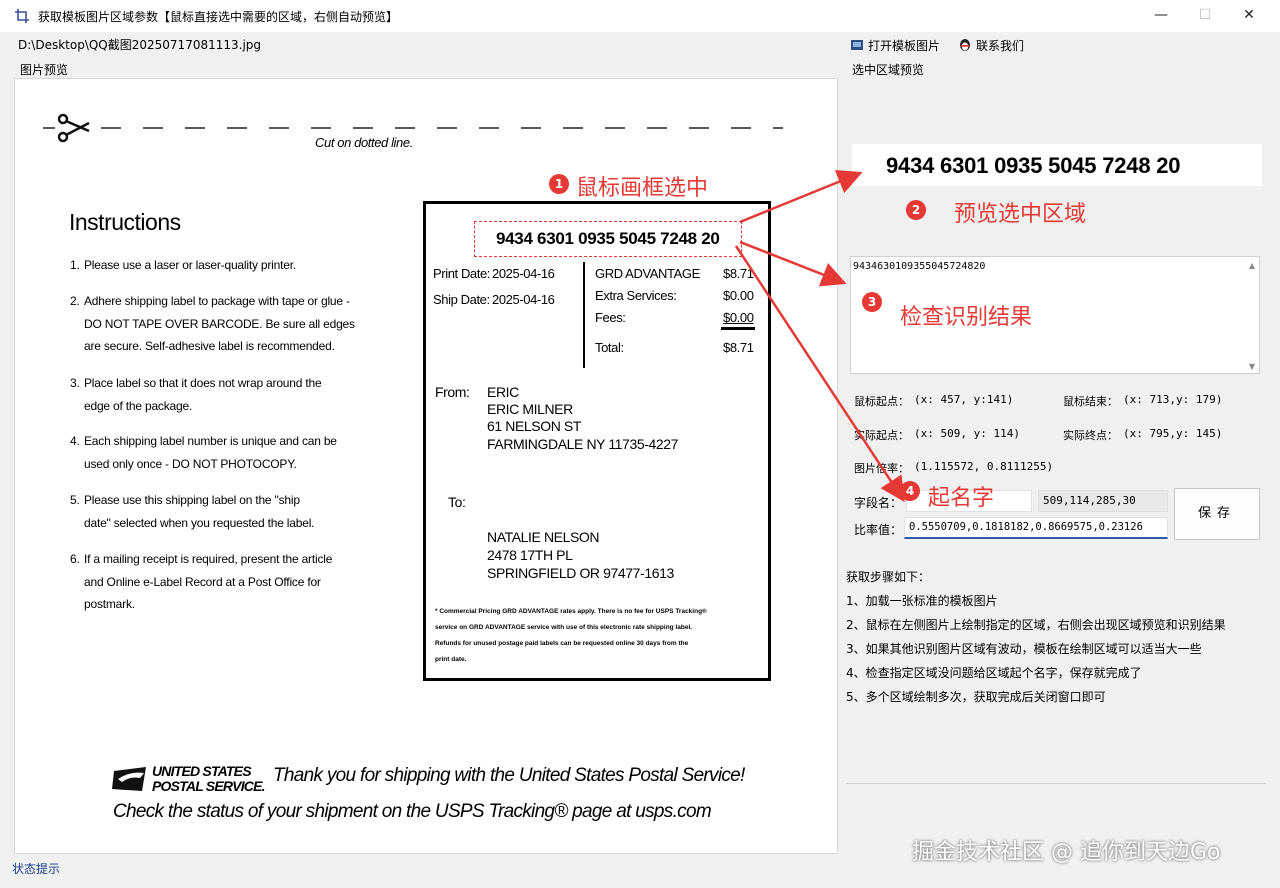 The width and height of the screenshot is (1280, 888). Describe the element at coordinates (636, 295) in the screenshot. I see `extra-services-label: Extra Services:` at that location.